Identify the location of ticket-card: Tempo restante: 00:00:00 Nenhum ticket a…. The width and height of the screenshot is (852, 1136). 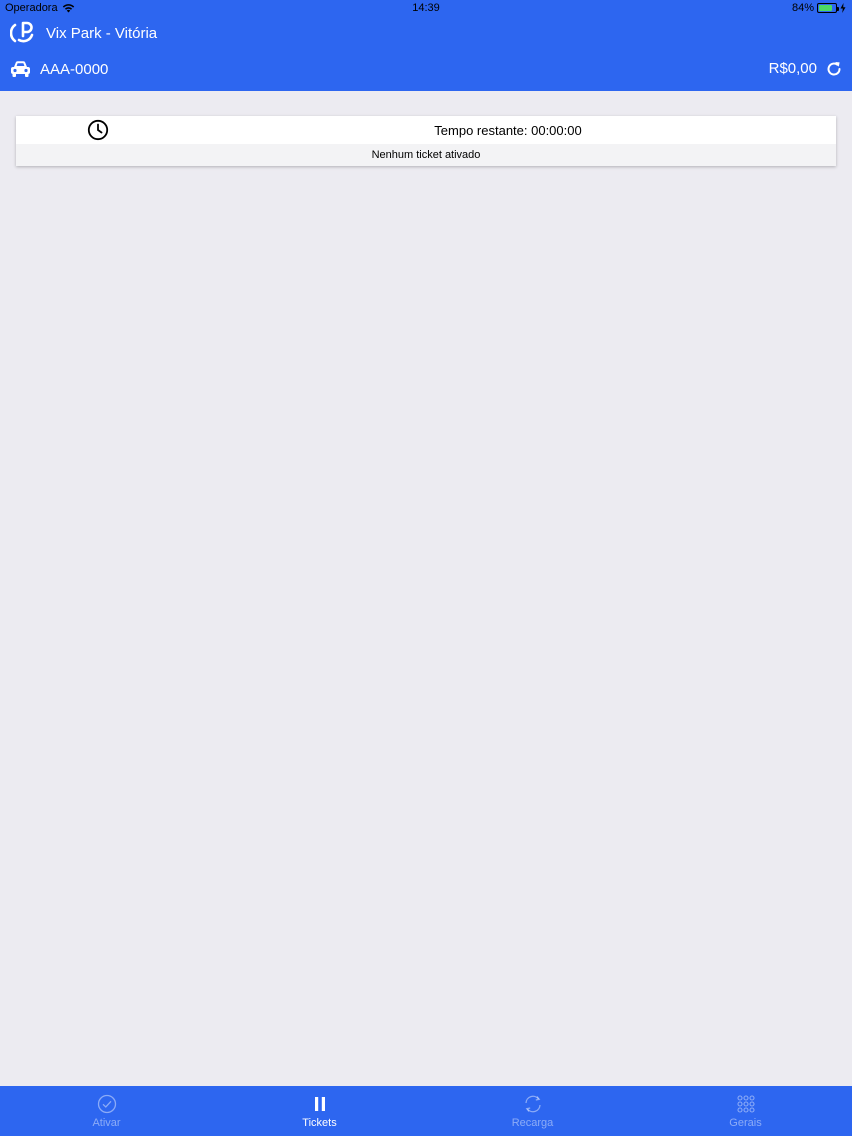
(426, 141).